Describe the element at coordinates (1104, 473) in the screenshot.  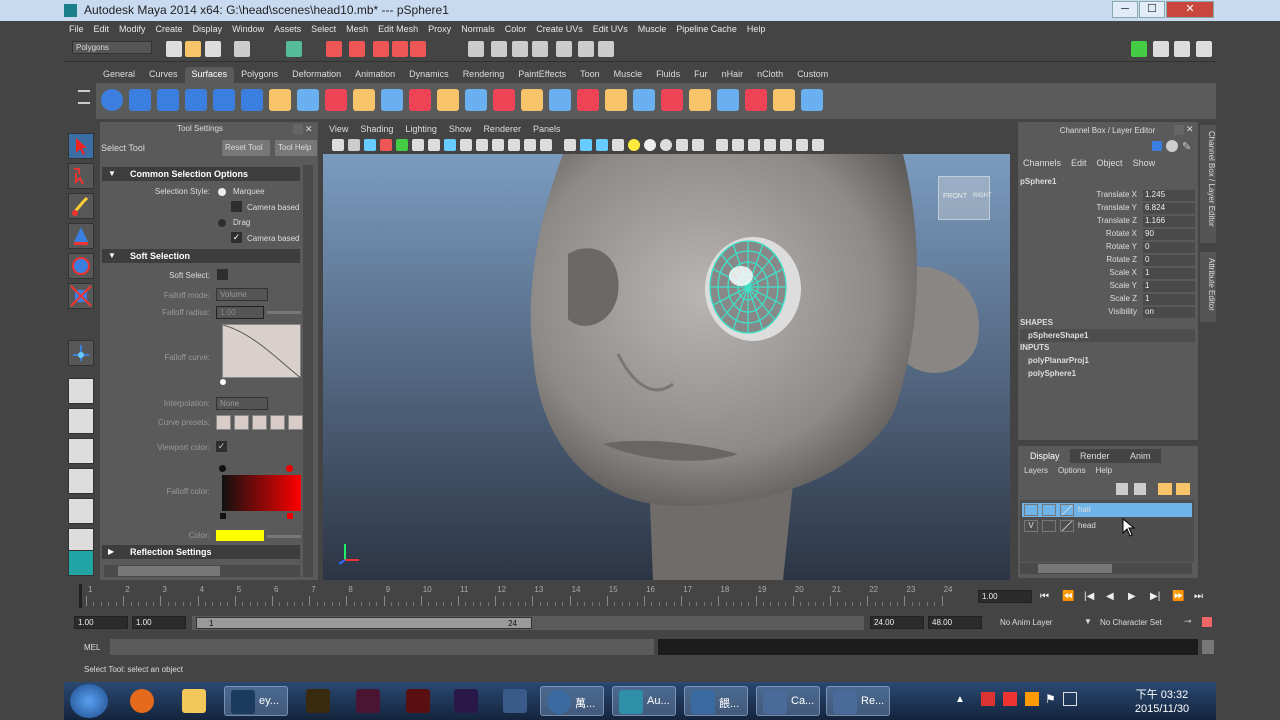
I see `layer-menu-help: Help` at that location.